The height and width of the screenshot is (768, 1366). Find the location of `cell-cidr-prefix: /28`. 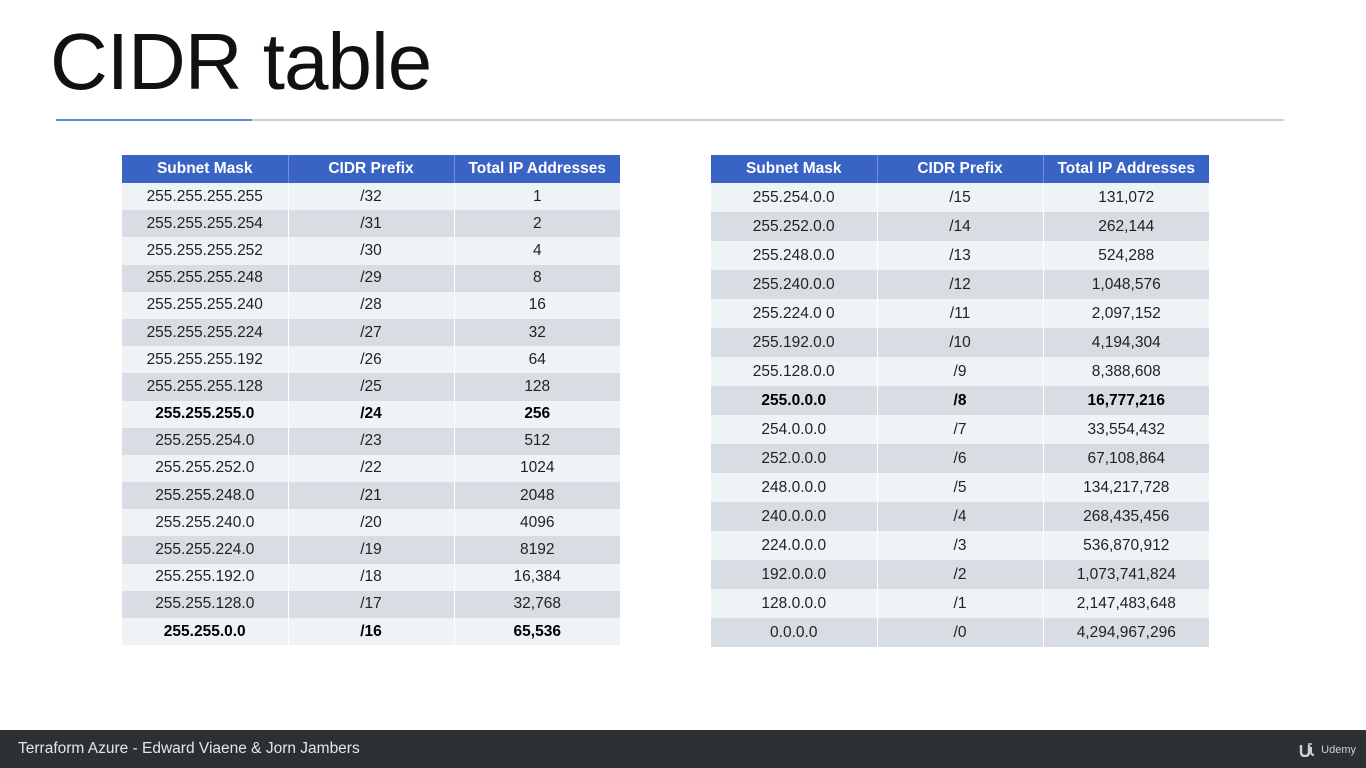

cell-cidr-prefix: /28 is located at coordinates (371, 305).